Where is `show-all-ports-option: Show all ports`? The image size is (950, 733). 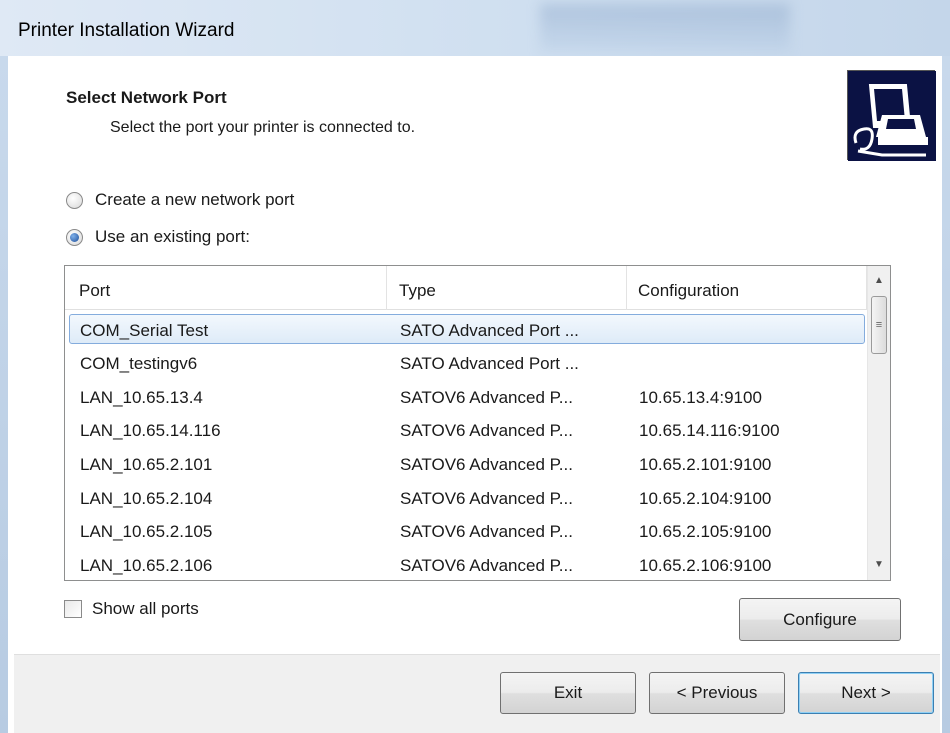
show-all-ports-option: Show all ports is located at coordinates (131, 609).